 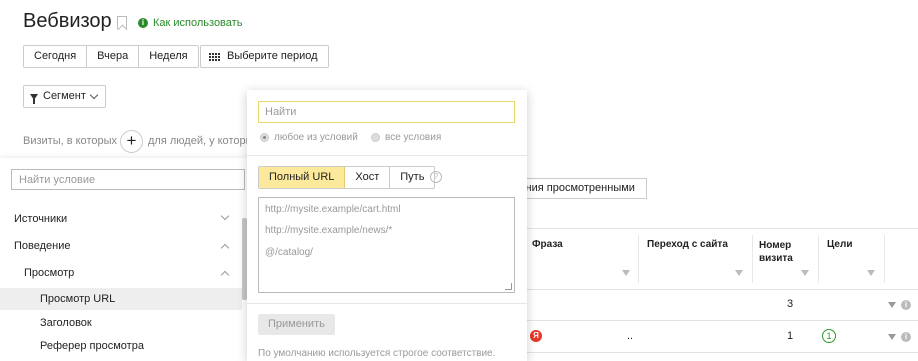 What do you see at coordinates (201, 141) in the screenshot?
I see `for-people-label: для людей, у которы` at bounding box center [201, 141].